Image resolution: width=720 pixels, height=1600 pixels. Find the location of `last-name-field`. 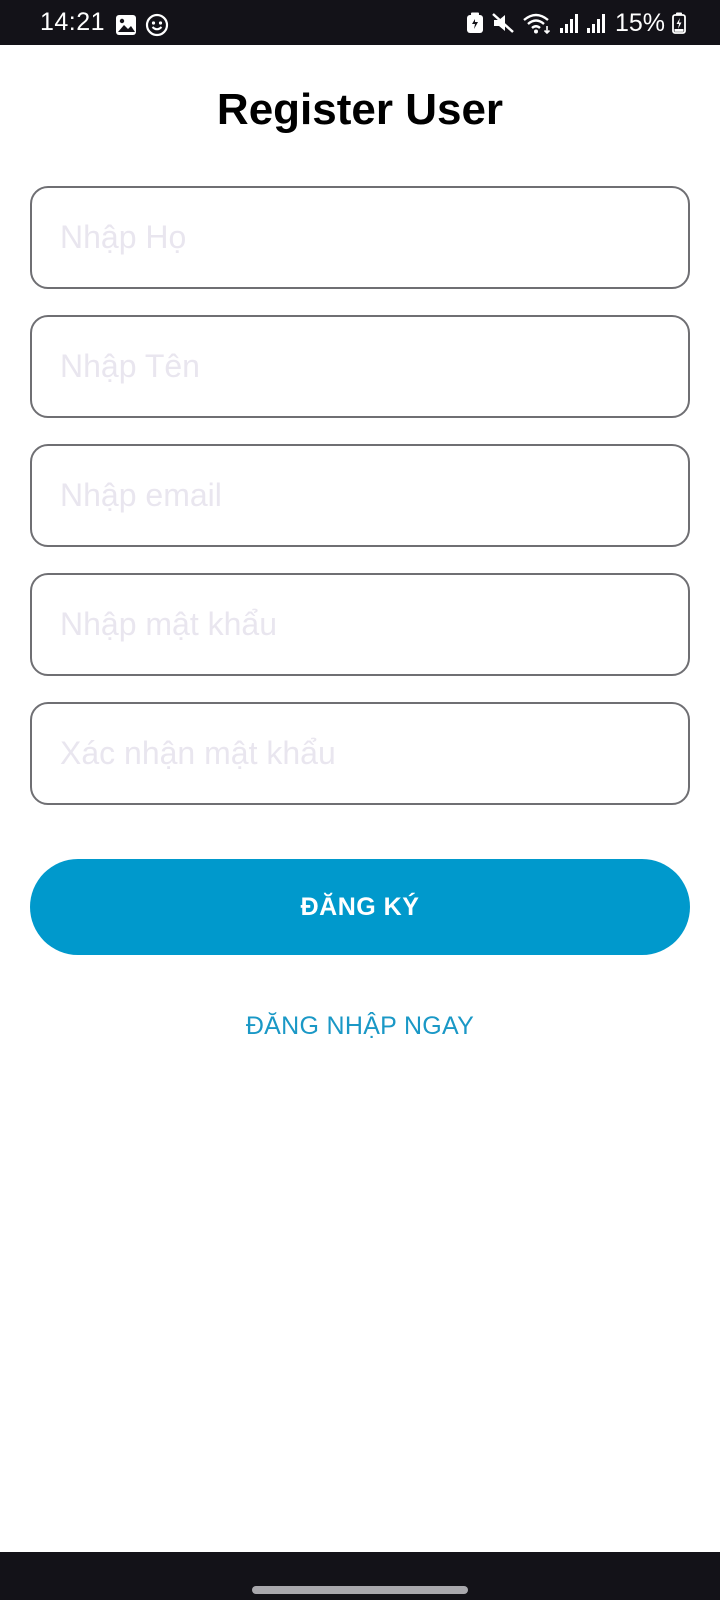

last-name-field is located at coordinates (360, 237).